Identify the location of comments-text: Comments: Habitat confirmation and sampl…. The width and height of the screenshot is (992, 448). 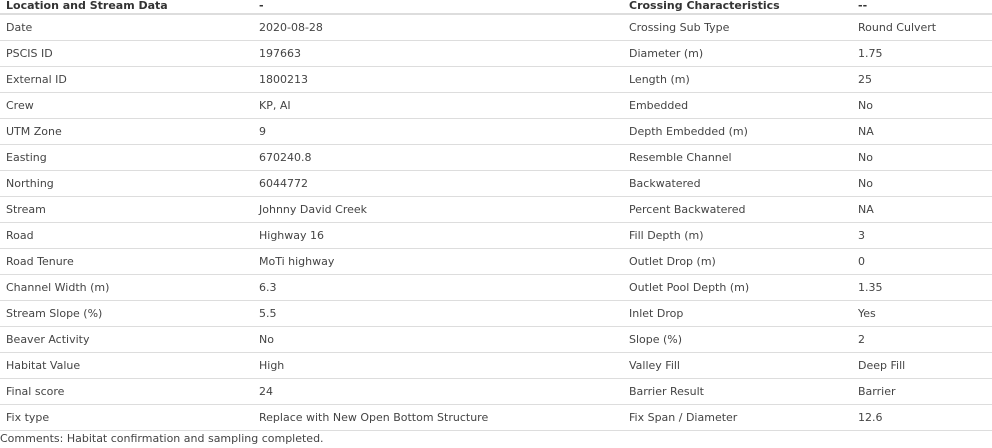
(162, 438).